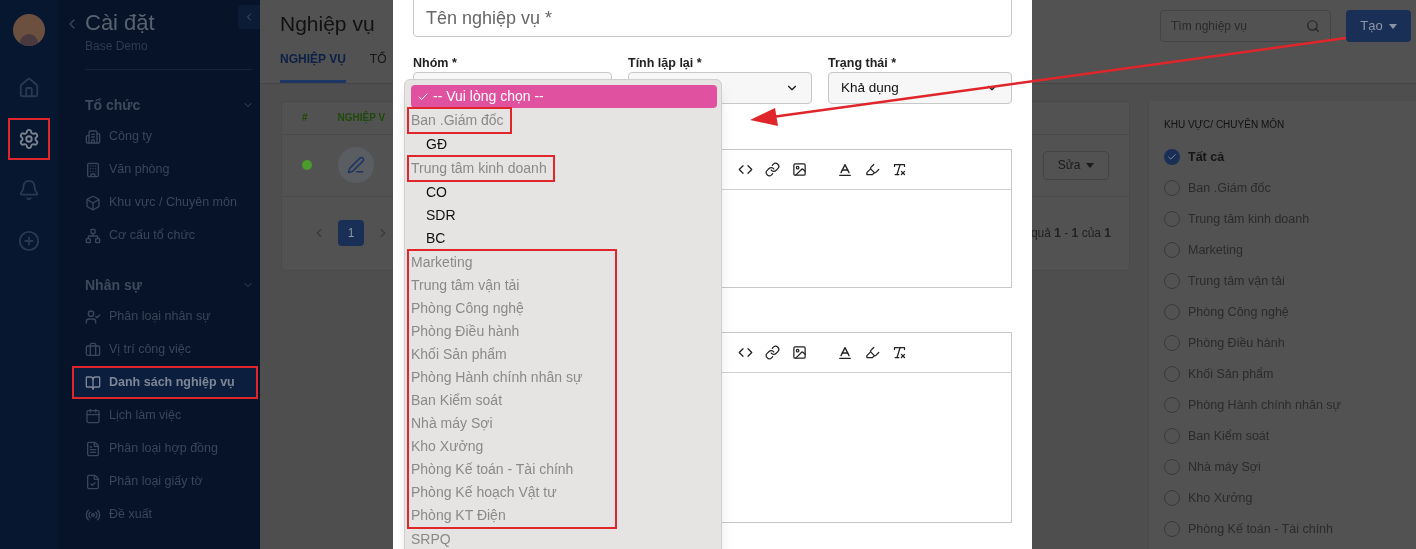 Image resolution: width=1416 pixels, height=549 pixels. Describe the element at coordinates (435, 63) in the screenshot. I see `field-label: Nhóm *` at that location.